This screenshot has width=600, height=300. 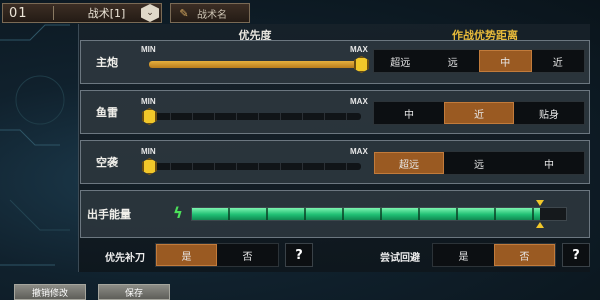 I want to click on pencil-icon: ✎, so click(x=184, y=13).